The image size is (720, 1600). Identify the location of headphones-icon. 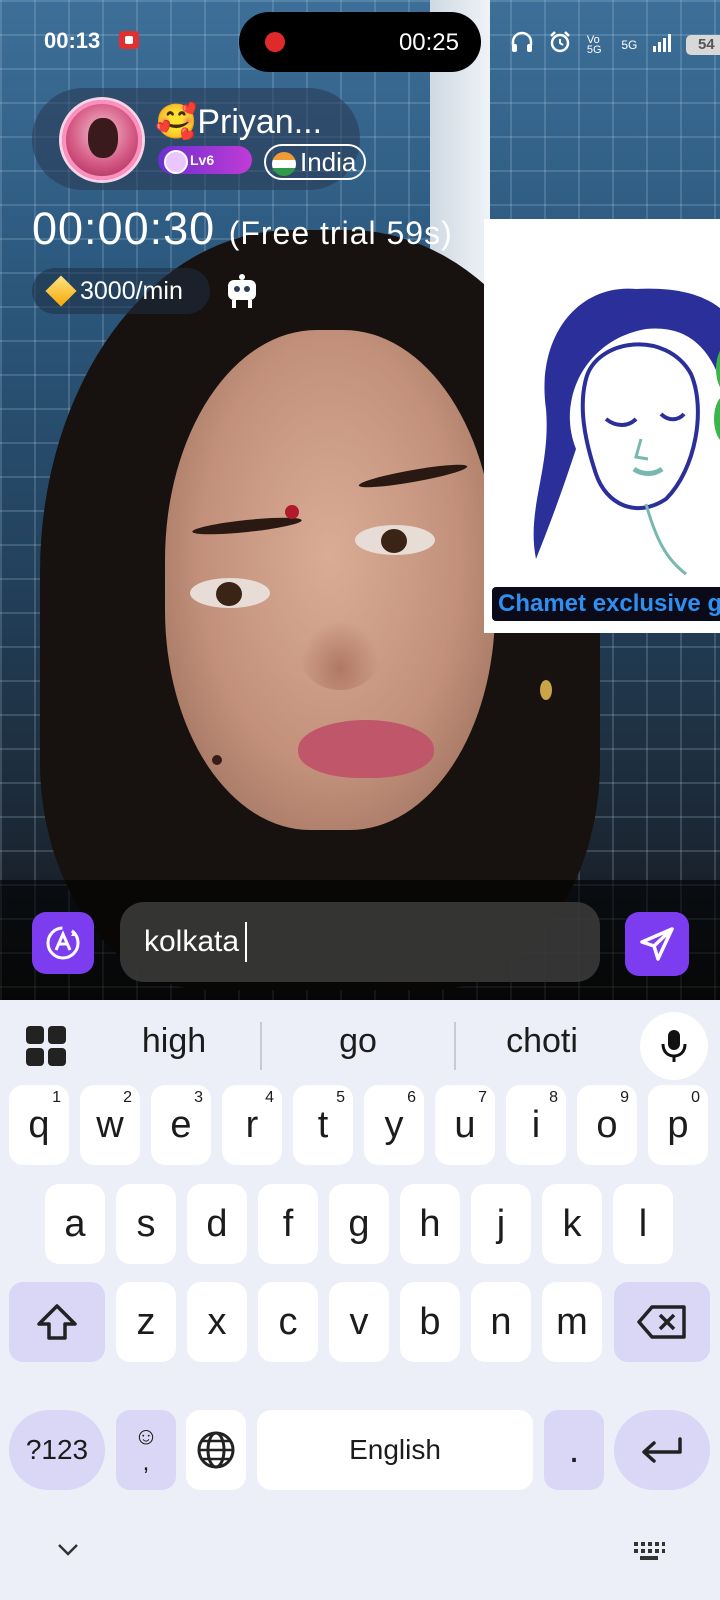
(522, 44).